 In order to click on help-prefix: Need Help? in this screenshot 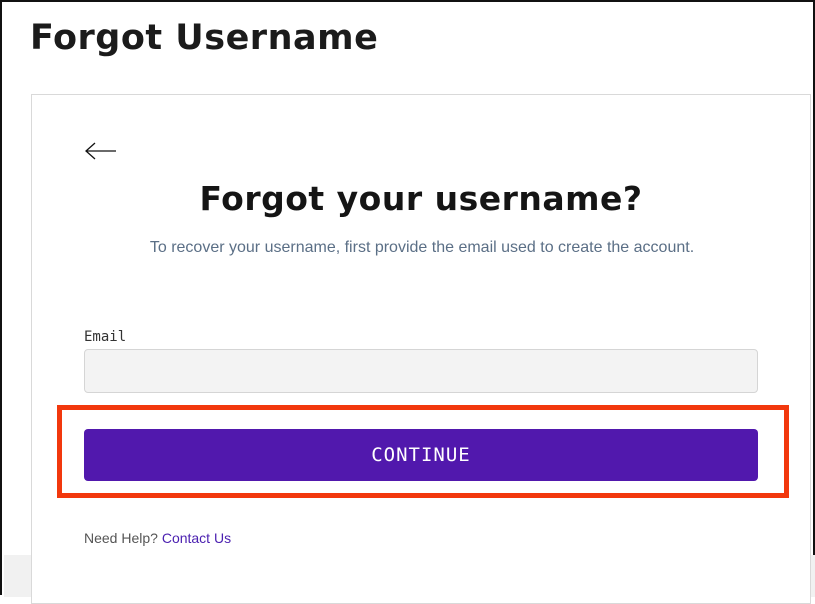, I will do `click(121, 538)`.